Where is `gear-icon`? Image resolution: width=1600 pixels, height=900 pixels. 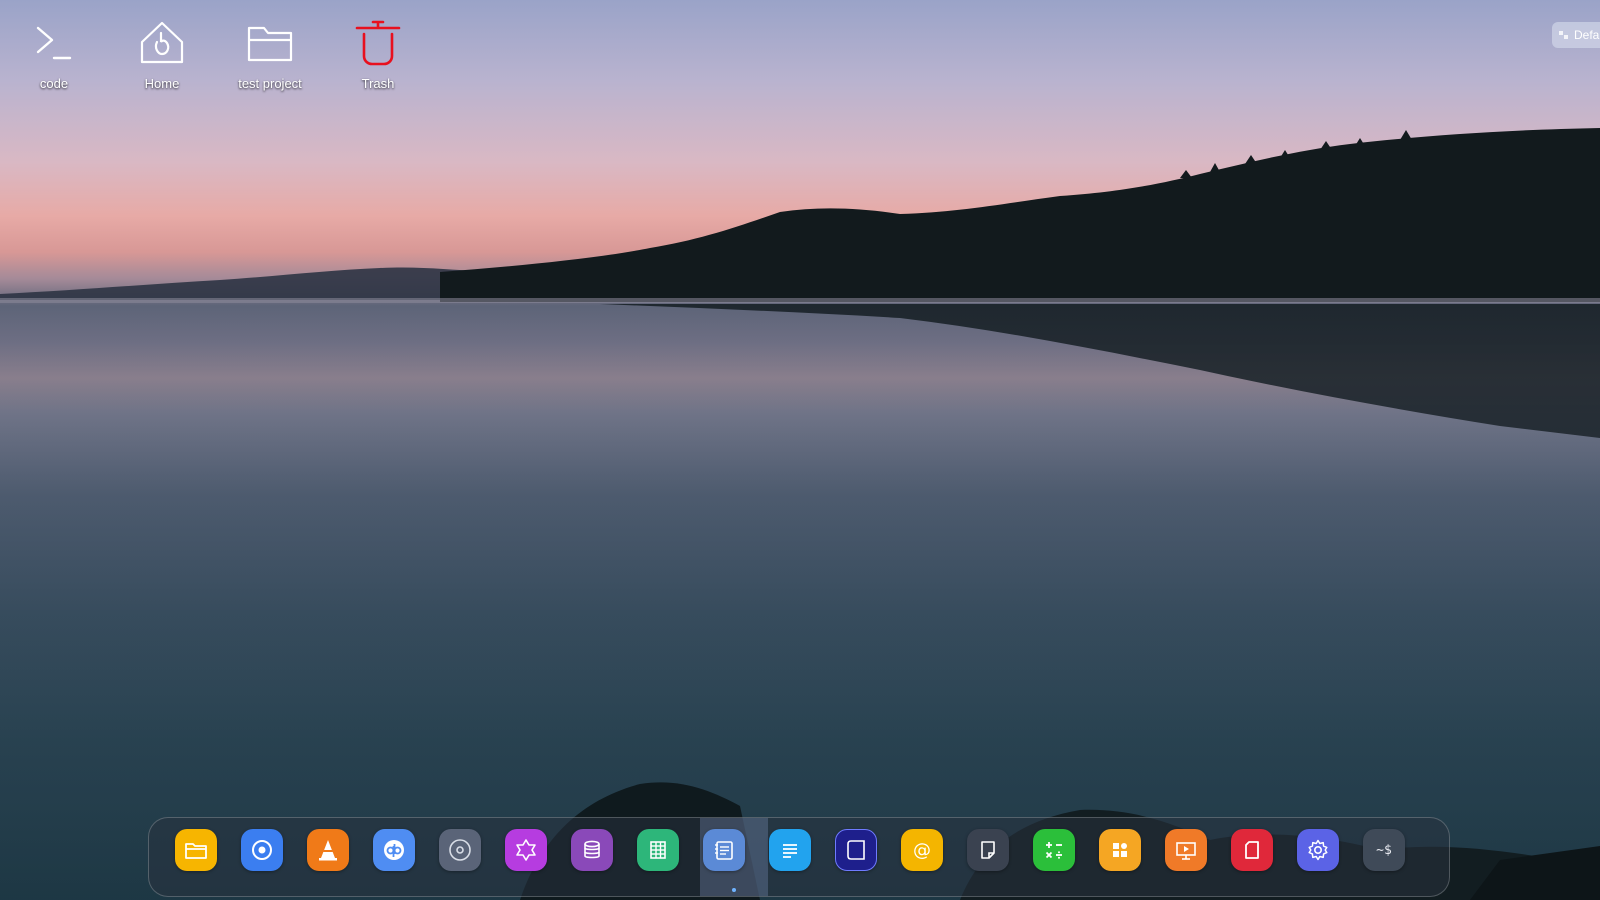
gear-icon is located at coordinates (1318, 850).